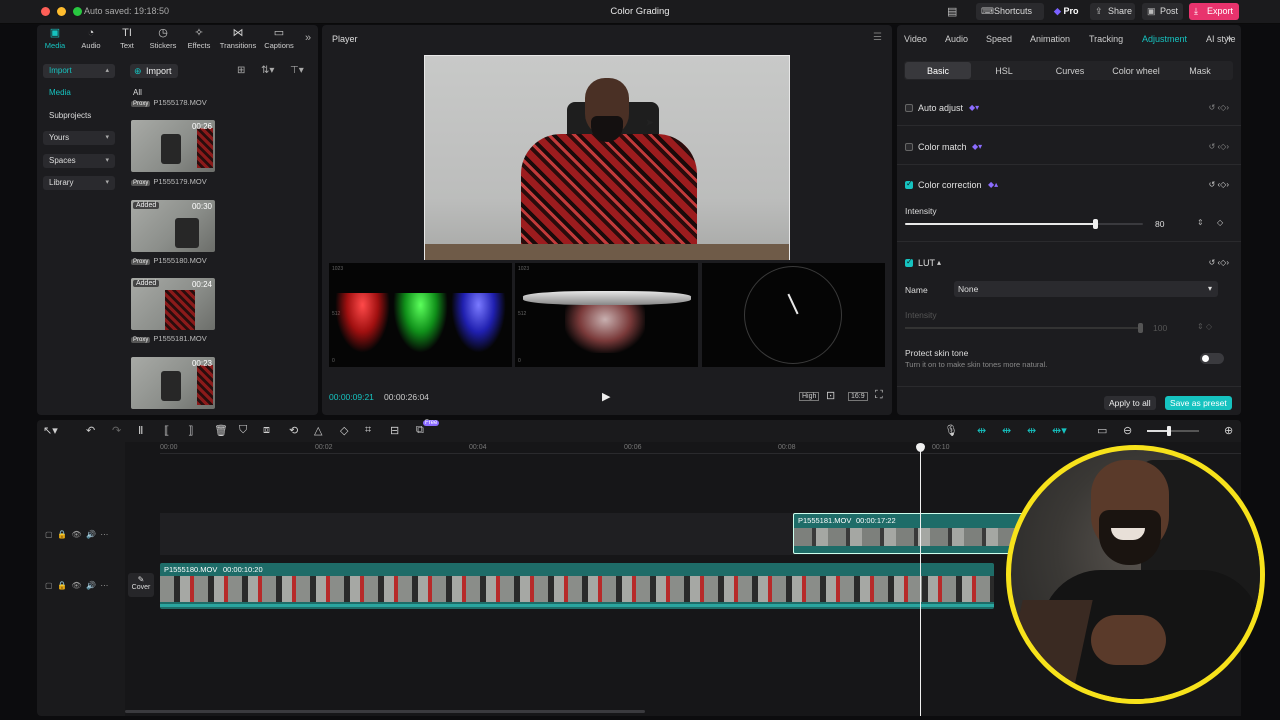  Describe the element at coordinates (1127, 430) in the screenshot. I see `zoom-out-icon: ⊖` at that location.